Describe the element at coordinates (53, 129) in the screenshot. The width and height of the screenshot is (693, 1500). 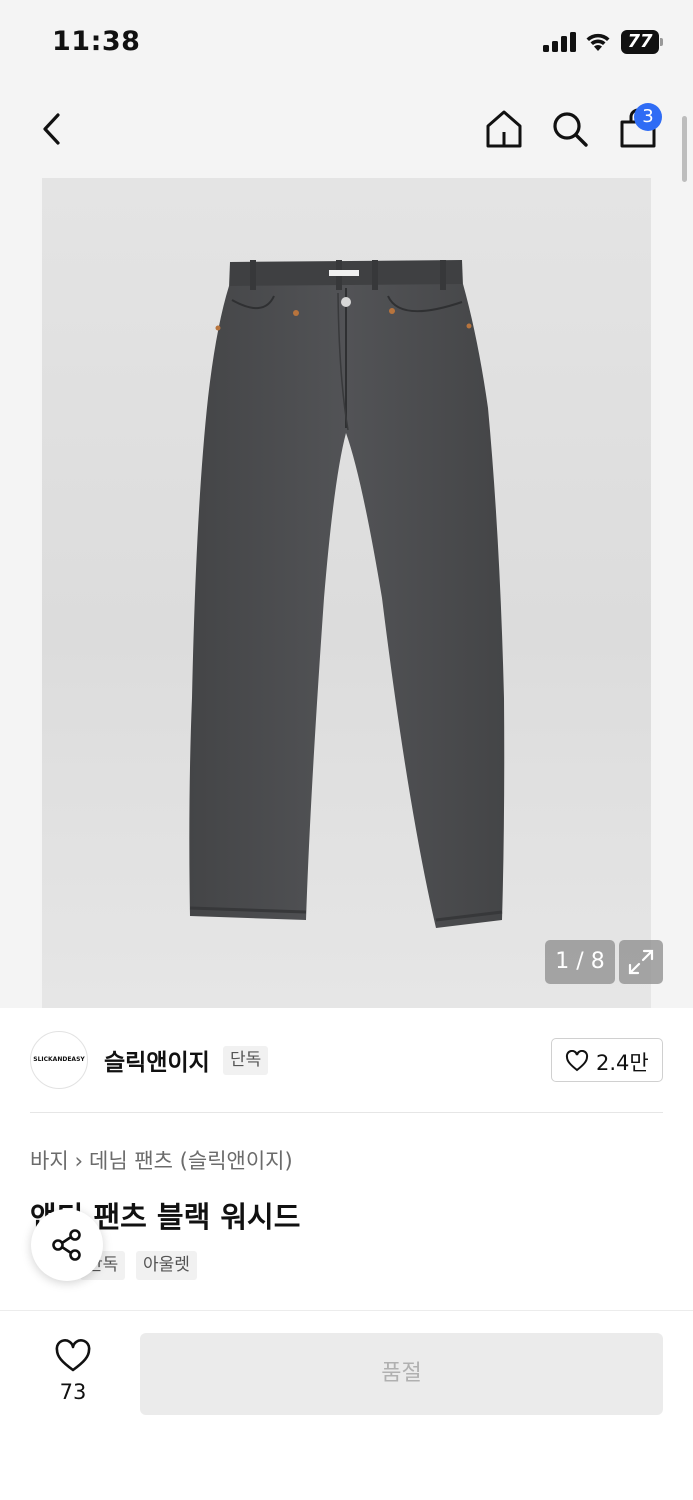
I see `back-icon` at that location.